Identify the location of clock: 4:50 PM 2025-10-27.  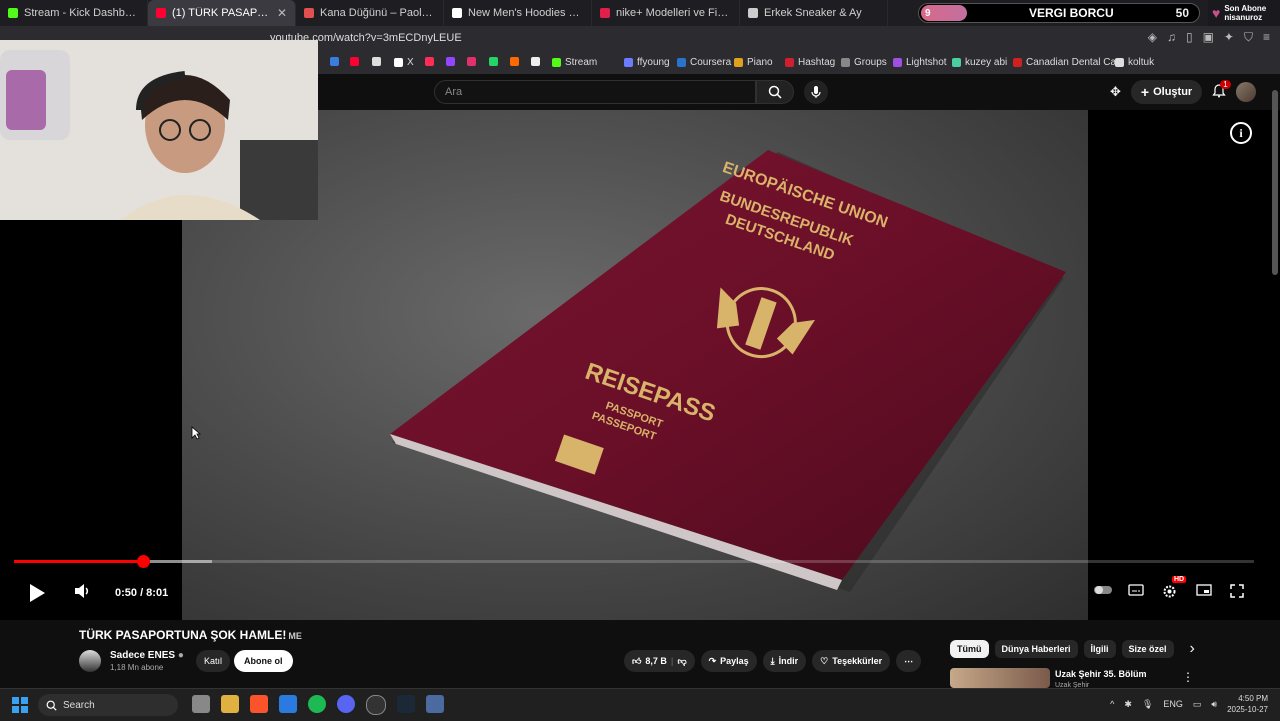
(1247, 704).